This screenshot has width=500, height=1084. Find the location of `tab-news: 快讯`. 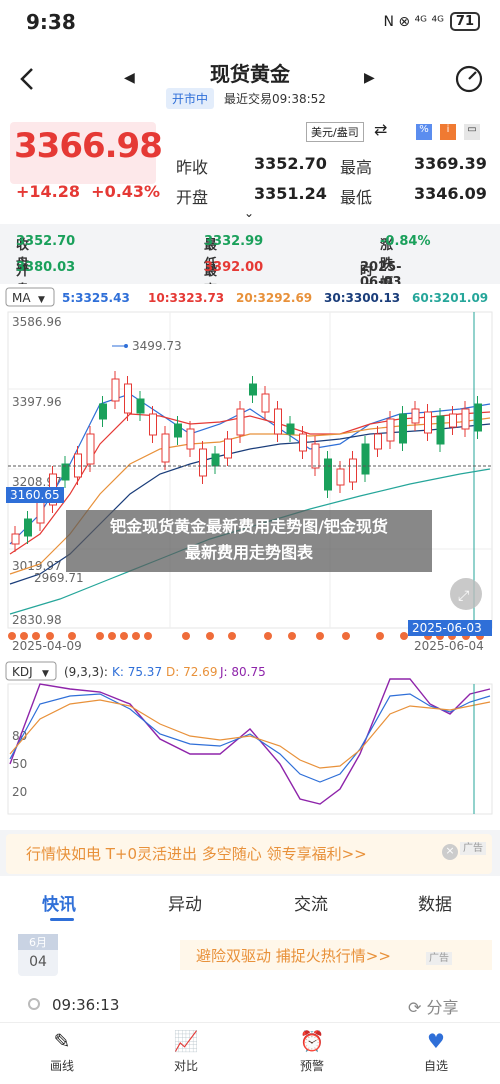

tab-news: 快讯 is located at coordinates (59, 902).